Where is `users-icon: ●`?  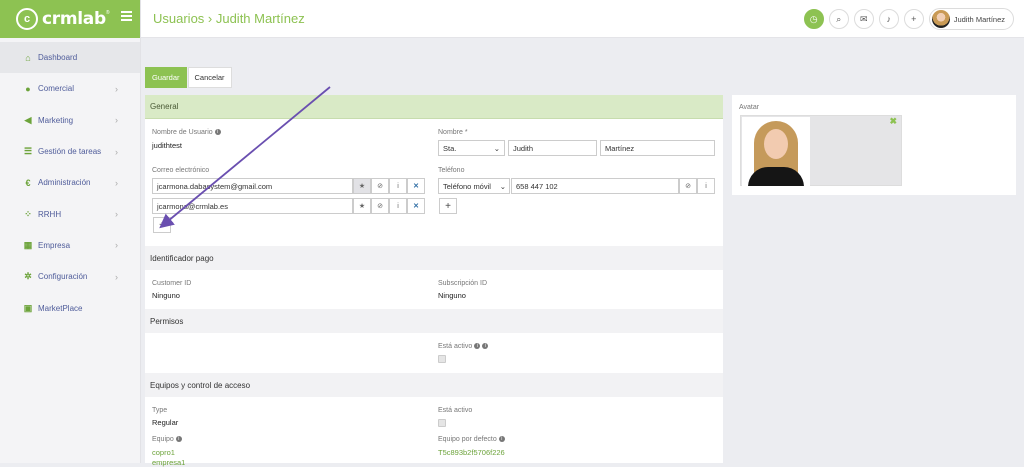
users-icon: ● is located at coordinates (28, 88).